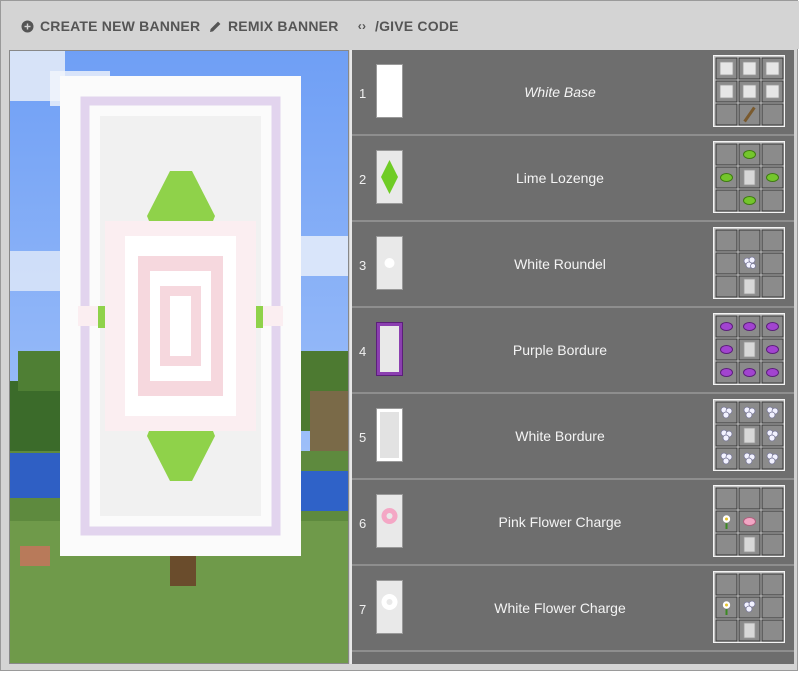 This screenshot has height=673, width=800. Describe the element at coordinates (389, 435) in the screenshot. I see `white-bordure-icon` at that location.